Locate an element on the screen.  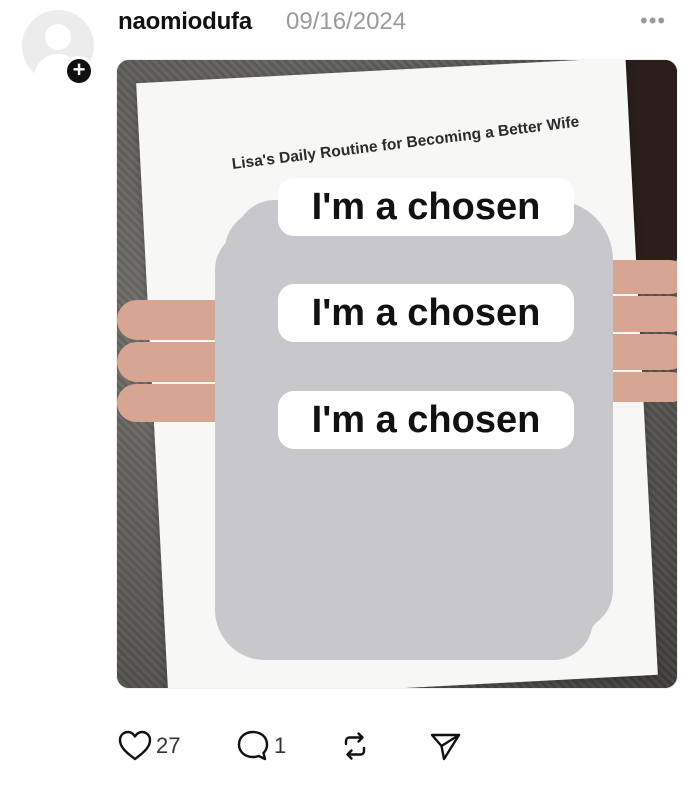
heart-icon is located at coordinates (135, 745).